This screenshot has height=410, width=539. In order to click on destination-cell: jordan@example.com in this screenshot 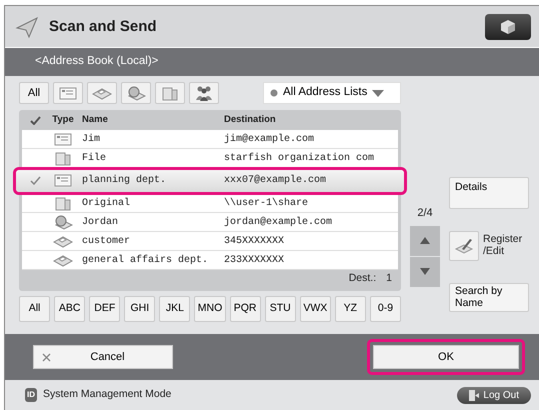, I will do `click(278, 222)`.